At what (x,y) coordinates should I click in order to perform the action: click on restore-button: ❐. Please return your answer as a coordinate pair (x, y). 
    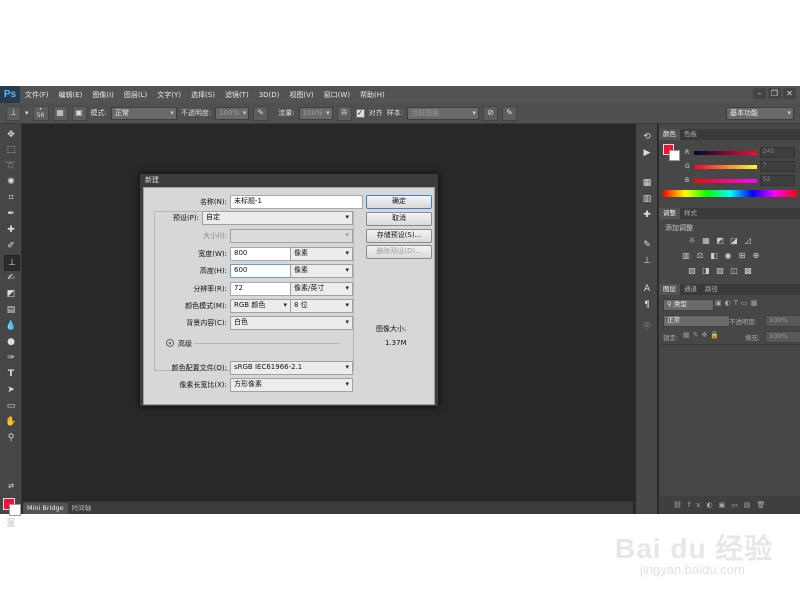
    Looking at the image, I should click on (774, 93).